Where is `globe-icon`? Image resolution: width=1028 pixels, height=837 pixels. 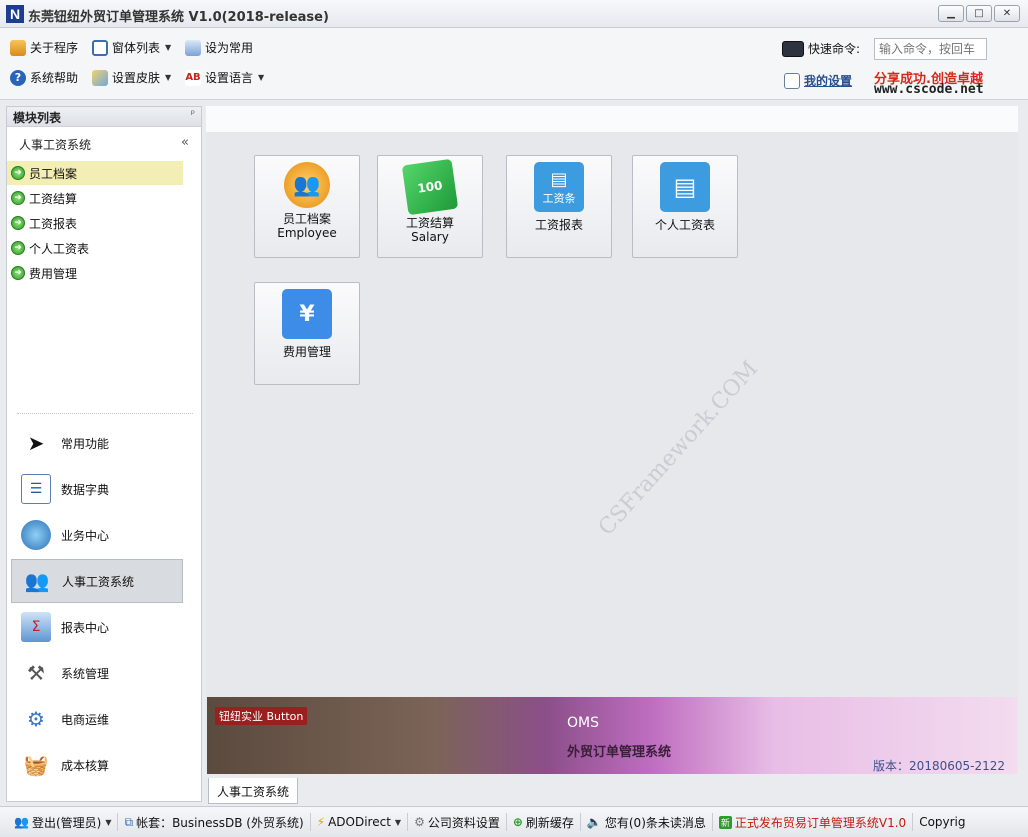 globe-icon is located at coordinates (36, 535).